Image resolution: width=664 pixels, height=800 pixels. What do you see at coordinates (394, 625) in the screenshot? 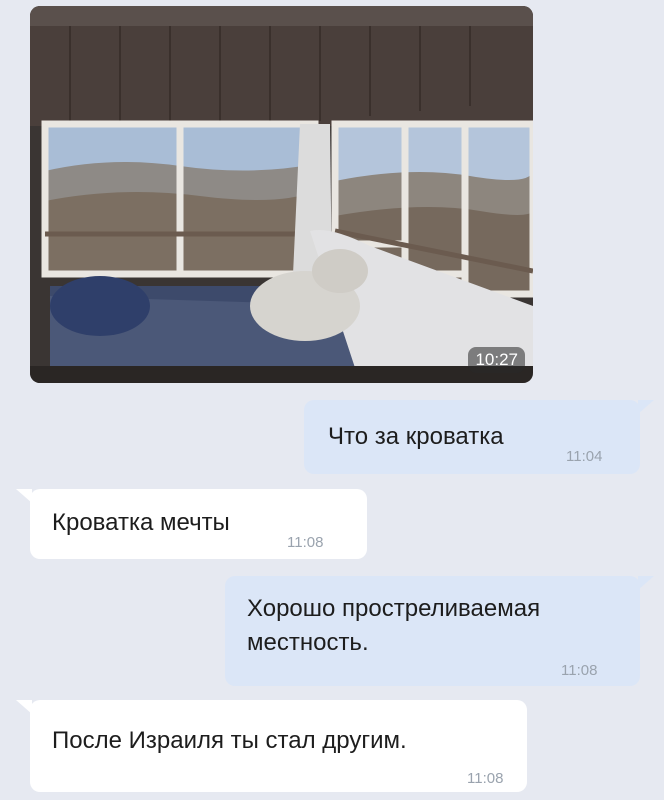
I see `message-text: Хорошо простреливаемая местность.` at bounding box center [394, 625].